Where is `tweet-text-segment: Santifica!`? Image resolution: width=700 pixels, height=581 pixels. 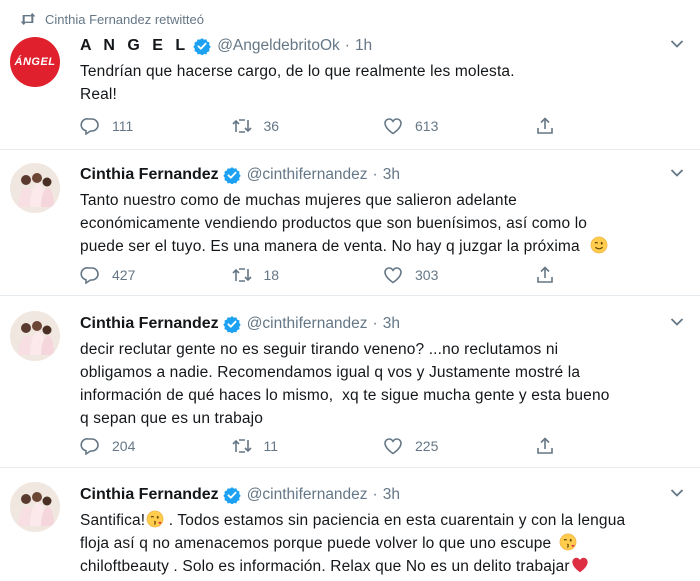 tweet-text-segment: Santifica! is located at coordinates (113, 520).